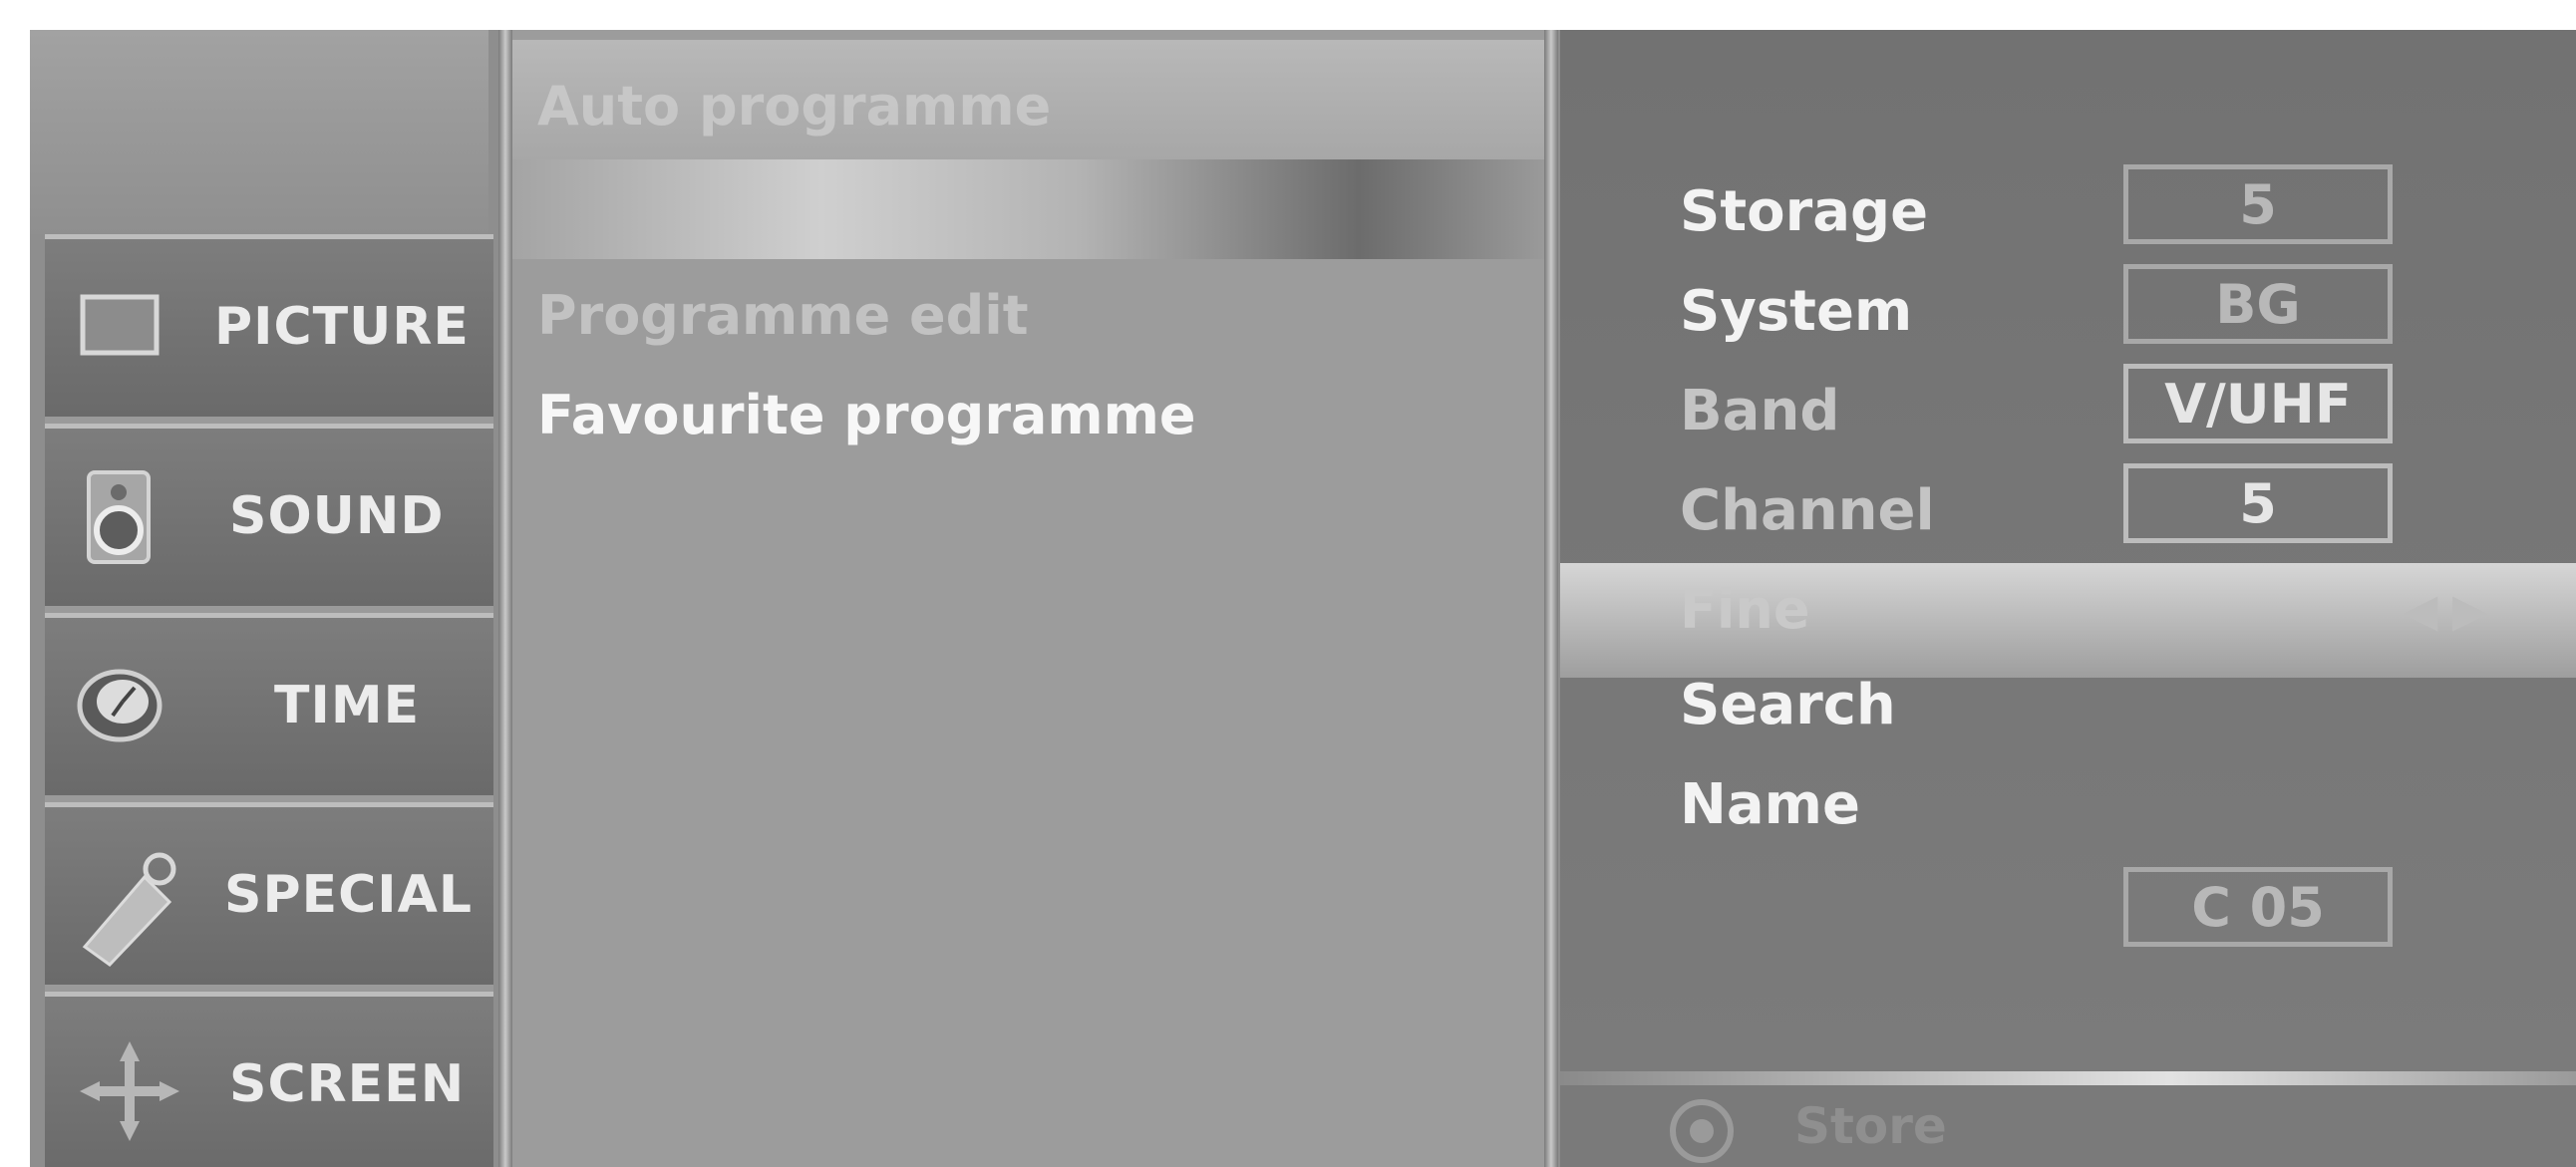 The width and height of the screenshot is (2576, 1167). What do you see at coordinates (1796, 311) in the screenshot?
I see `system-label: System` at bounding box center [1796, 311].